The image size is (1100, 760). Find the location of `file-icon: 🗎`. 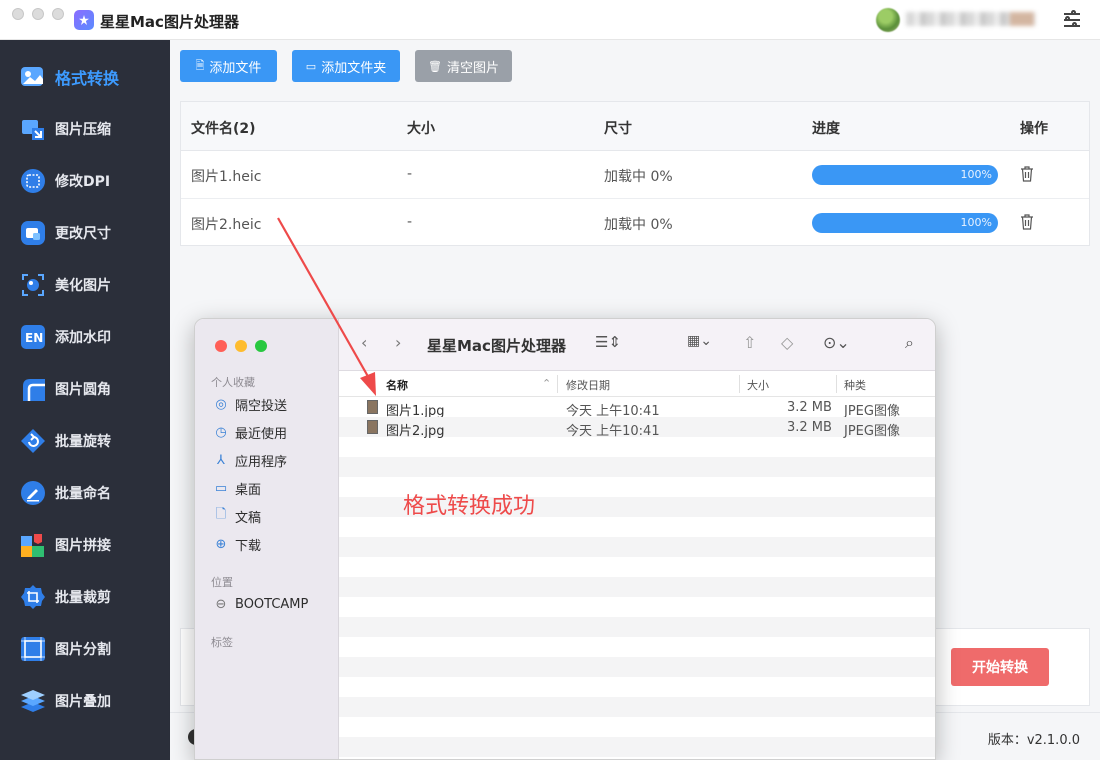

file-icon: 🗎 is located at coordinates (200, 65).